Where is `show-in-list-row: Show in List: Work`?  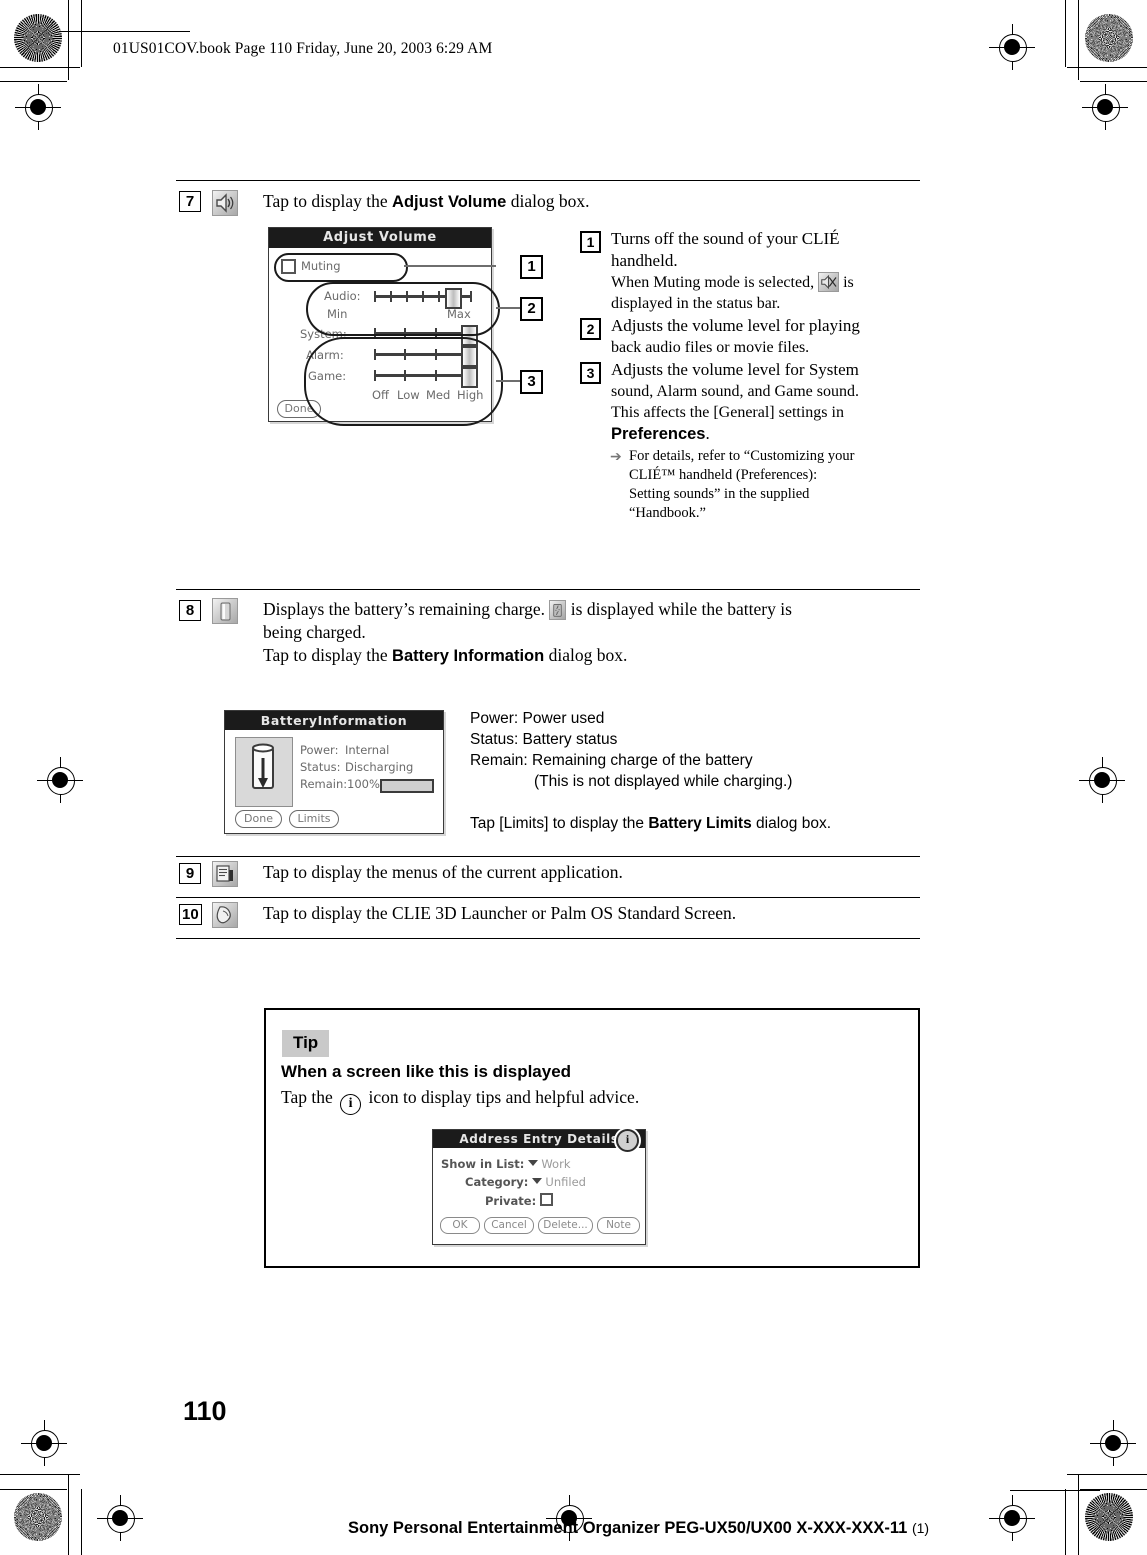 show-in-list-row: Show in List: Work is located at coordinates (505, 1164).